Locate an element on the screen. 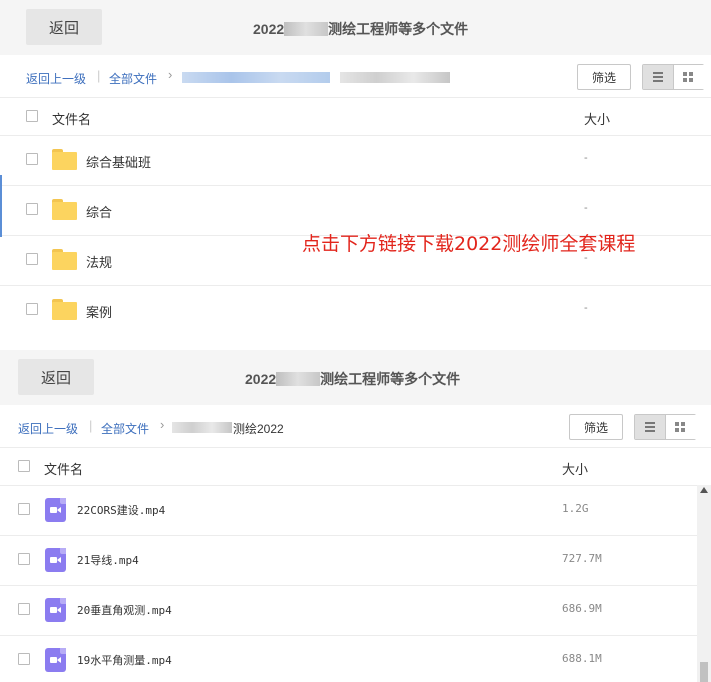 The height and width of the screenshot is (682, 711). file-name: 21导线.mp4 is located at coordinates (108, 560).